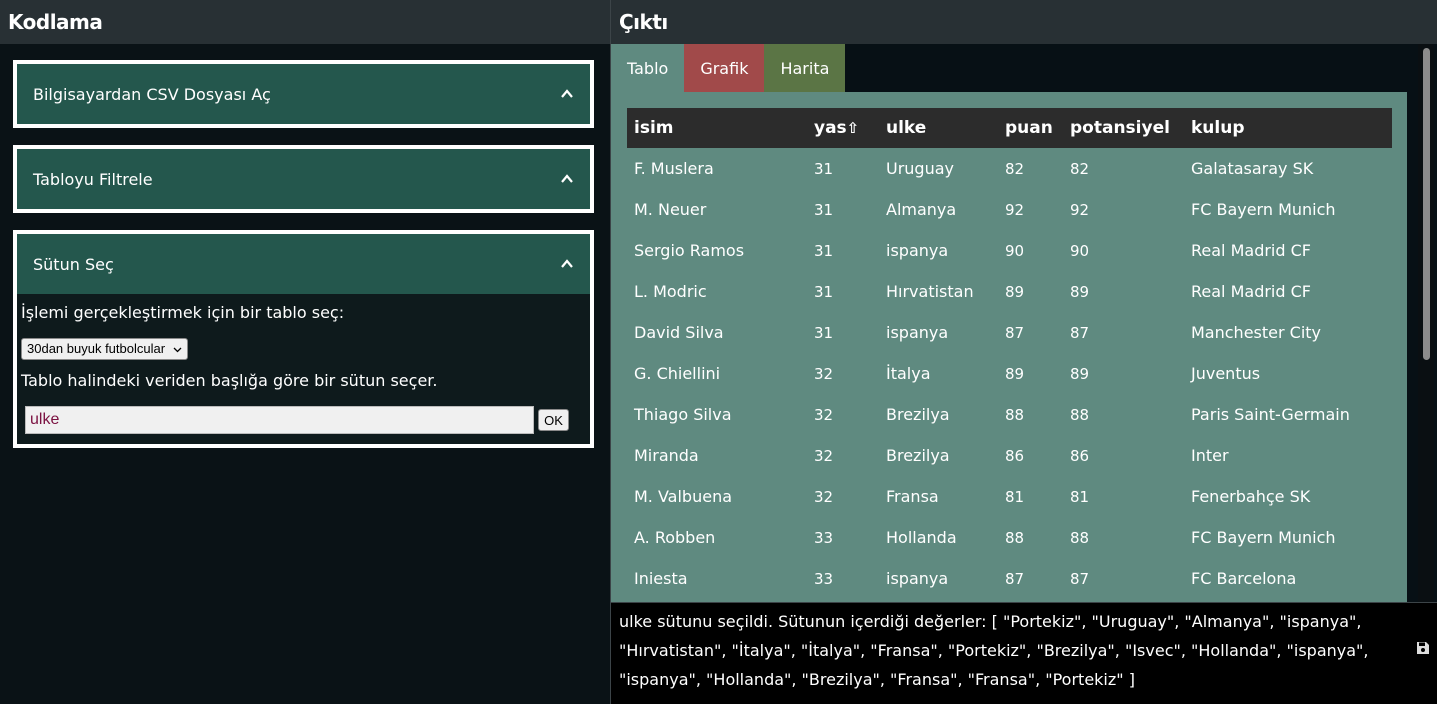 The height and width of the screenshot is (704, 1437). I want to click on table-row: David Silva 31 ispanya 87 87 Manchester City, so click(1009, 332).